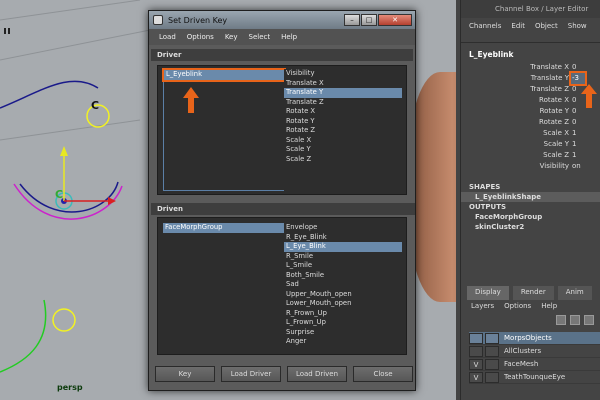 The height and width of the screenshot is (400, 600). Describe the element at coordinates (534, 351) in the screenshot. I see `layer-row: AllClusters` at that location.